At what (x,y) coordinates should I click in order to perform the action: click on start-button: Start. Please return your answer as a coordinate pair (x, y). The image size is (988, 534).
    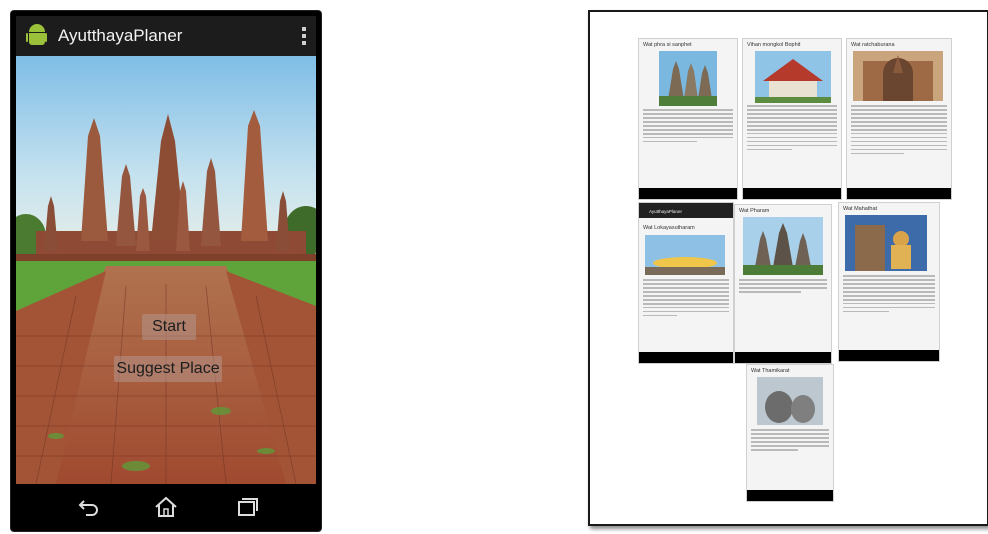
    Looking at the image, I should click on (169, 327).